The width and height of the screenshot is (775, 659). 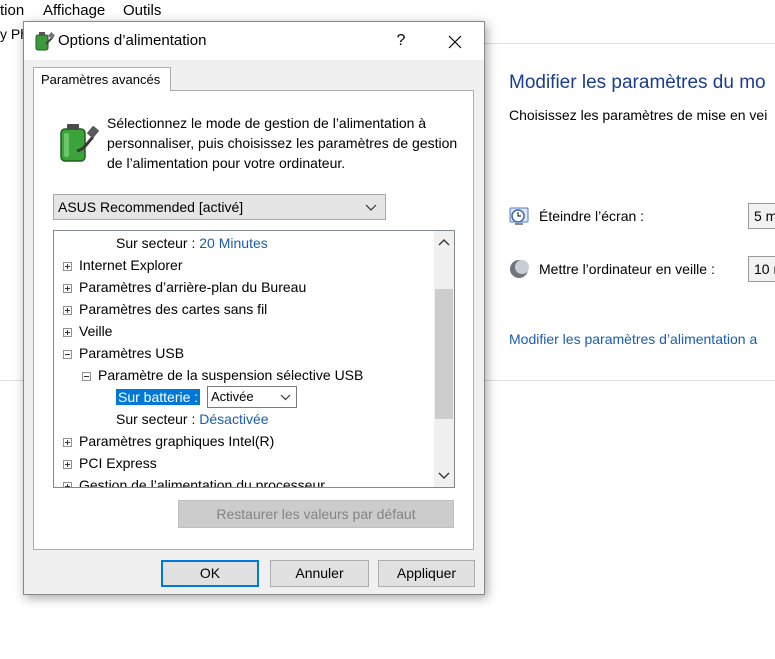 What do you see at coordinates (142, 10) in the screenshot?
I see `menu-item-outils: Outils` at bounding box center [142, 10].